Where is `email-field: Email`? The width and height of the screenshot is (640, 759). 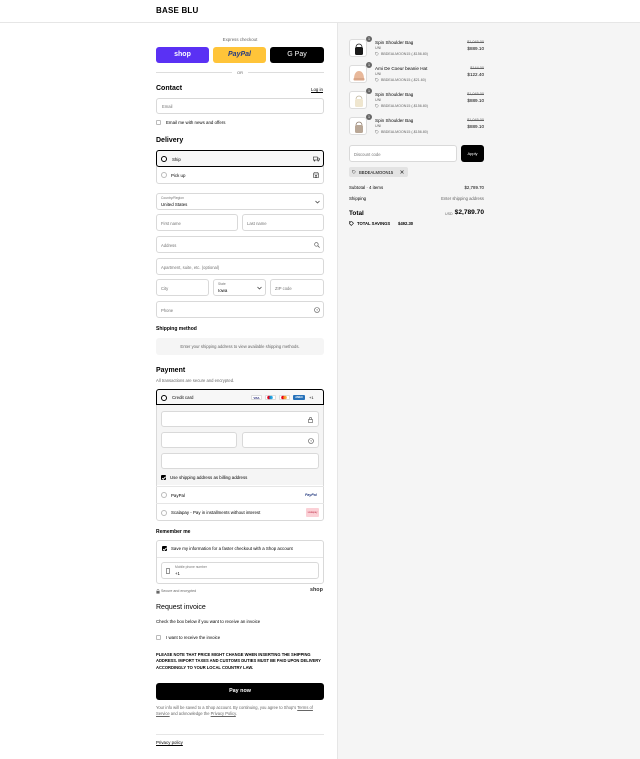 email-field: Email is located at coordinates (240, 106).